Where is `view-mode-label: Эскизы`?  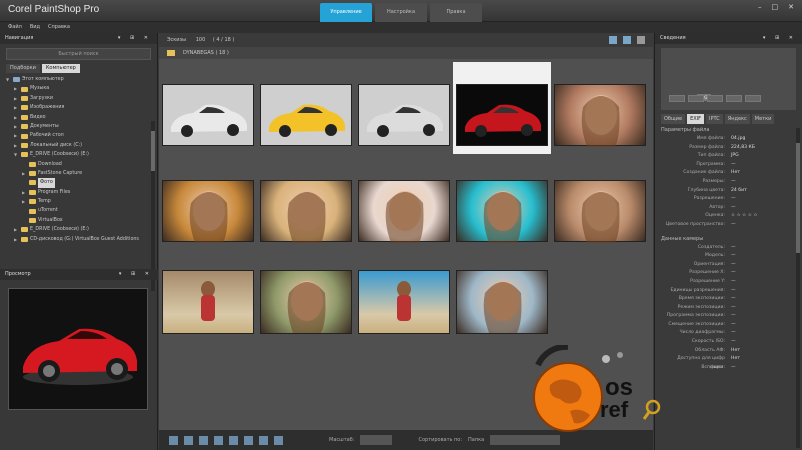 view-mode-label: Эскизы is located at coordinates (176, 40).